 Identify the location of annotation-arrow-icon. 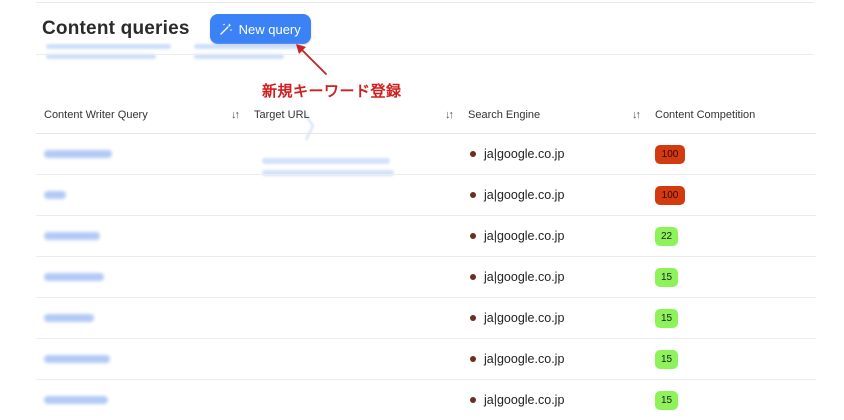
(311, 59).